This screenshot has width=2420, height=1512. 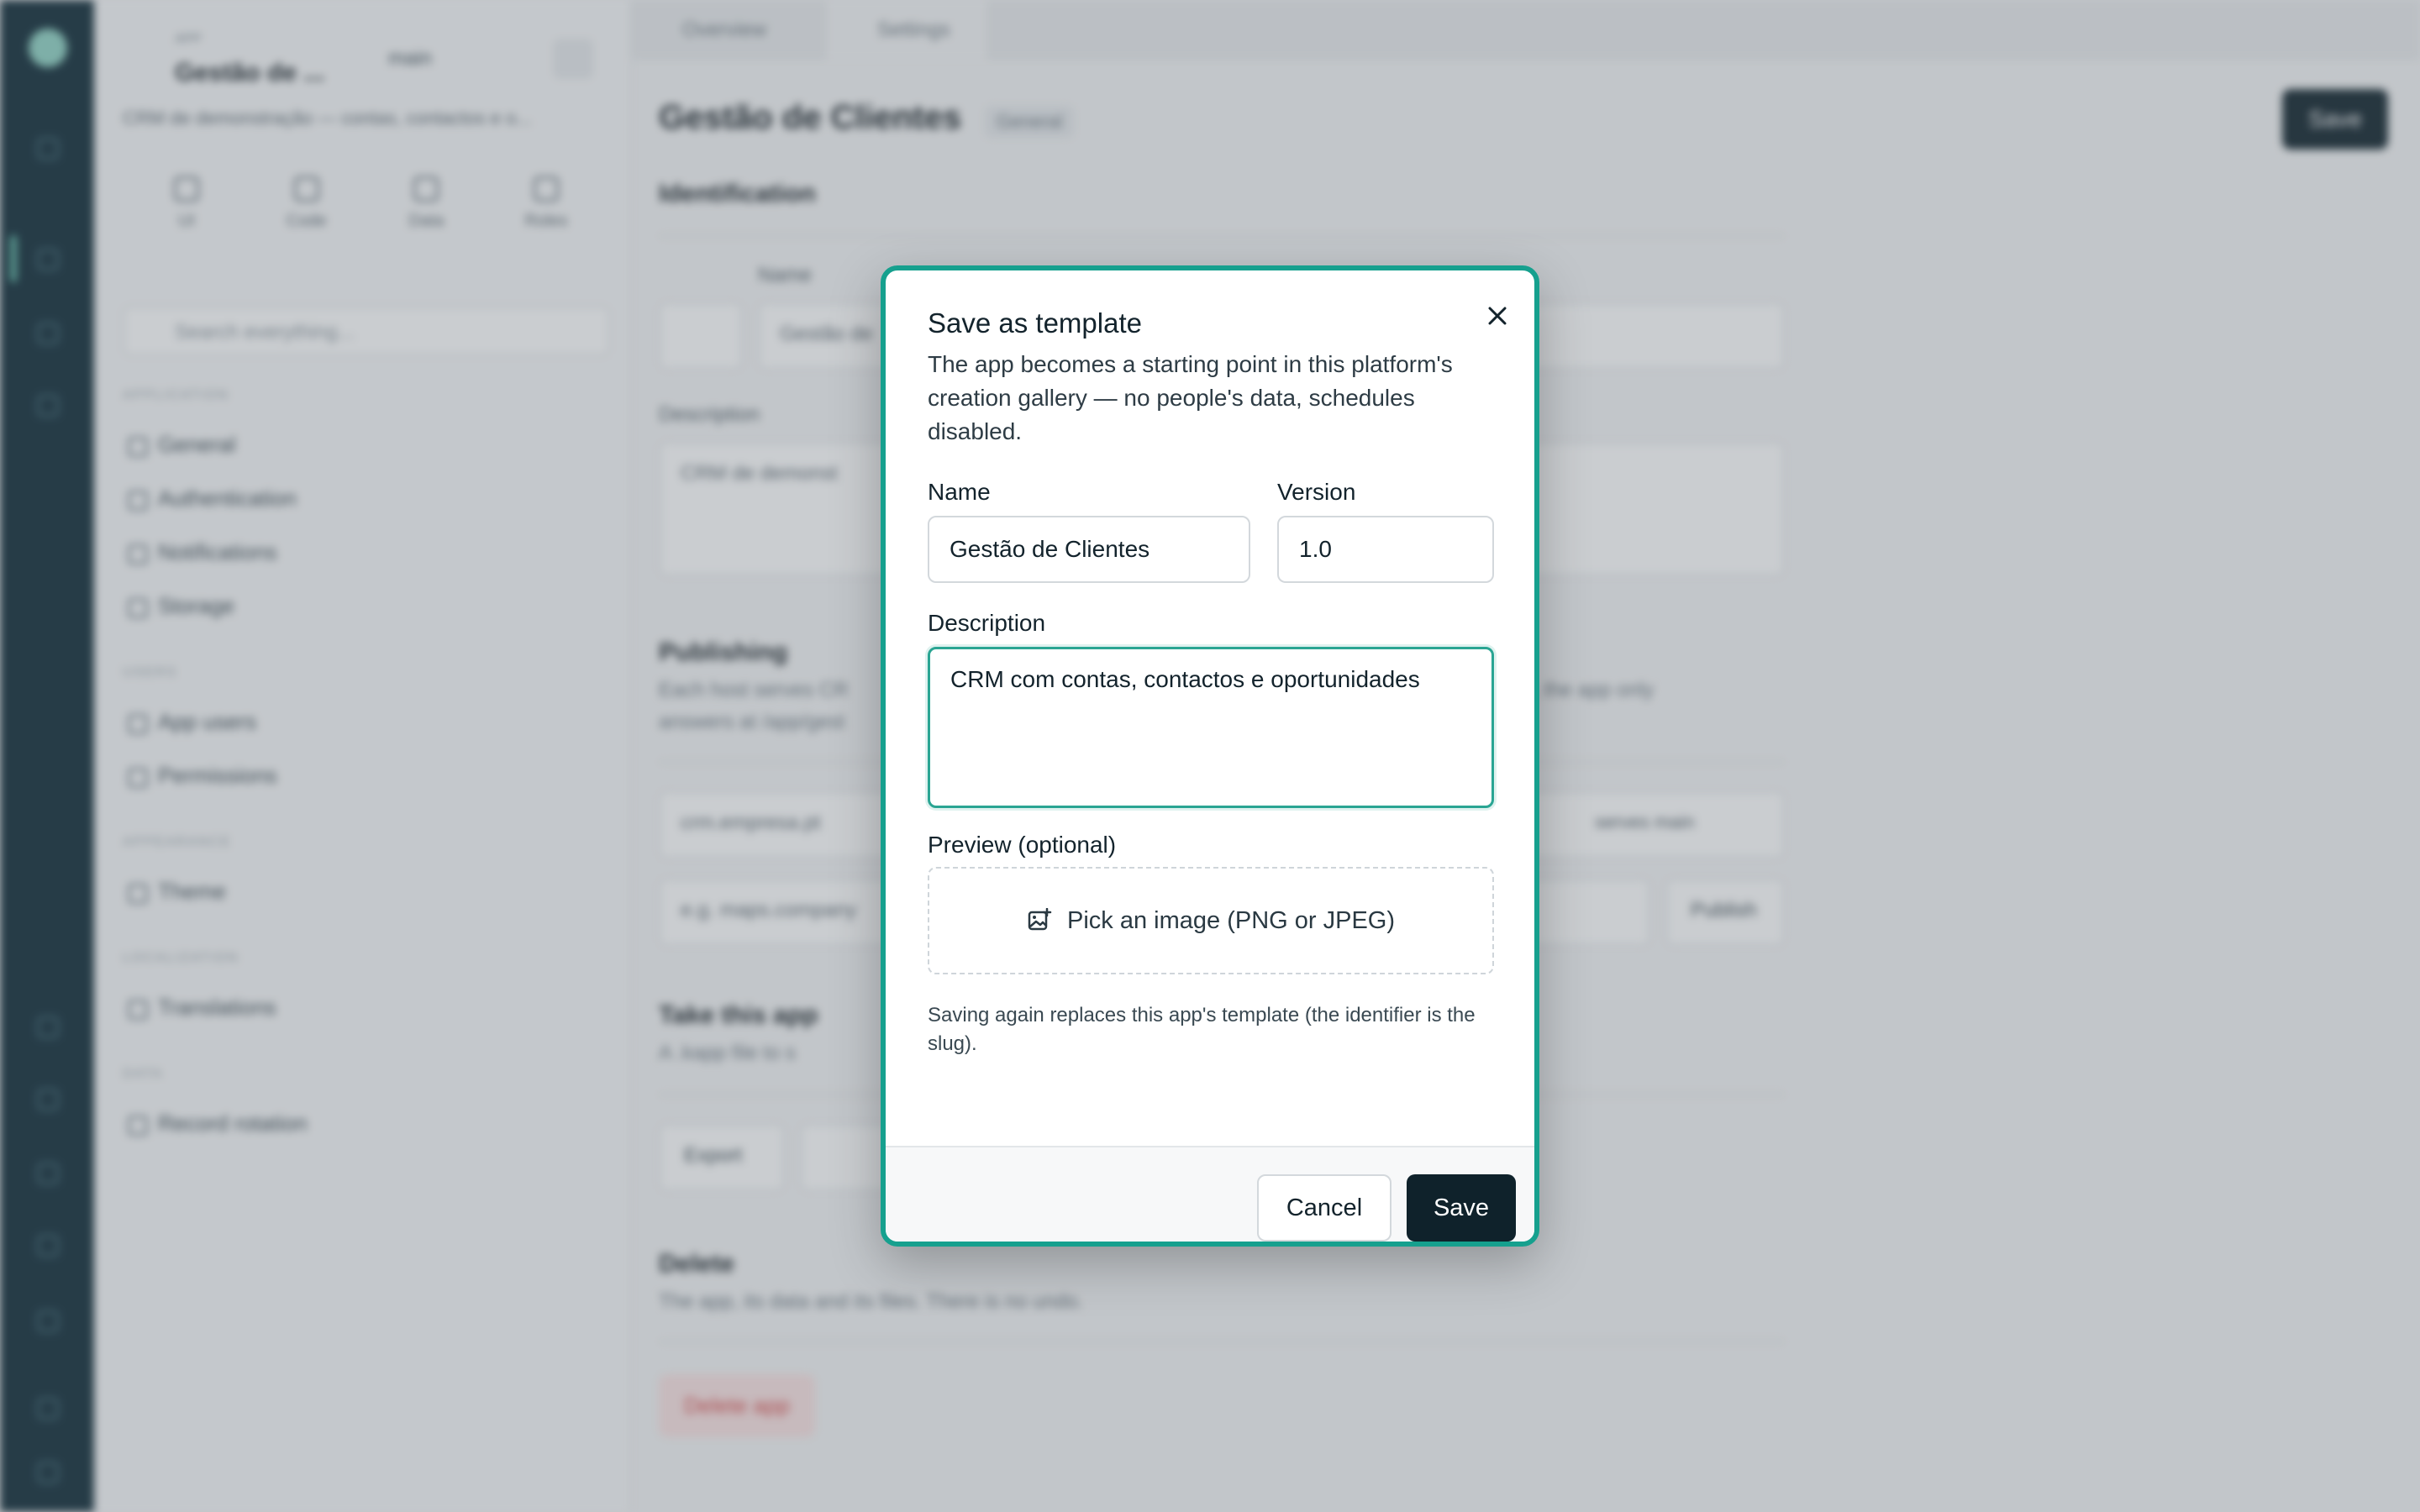 I want to click on dialog-footer: Cancel Save, so click(x=1210, y=1194).